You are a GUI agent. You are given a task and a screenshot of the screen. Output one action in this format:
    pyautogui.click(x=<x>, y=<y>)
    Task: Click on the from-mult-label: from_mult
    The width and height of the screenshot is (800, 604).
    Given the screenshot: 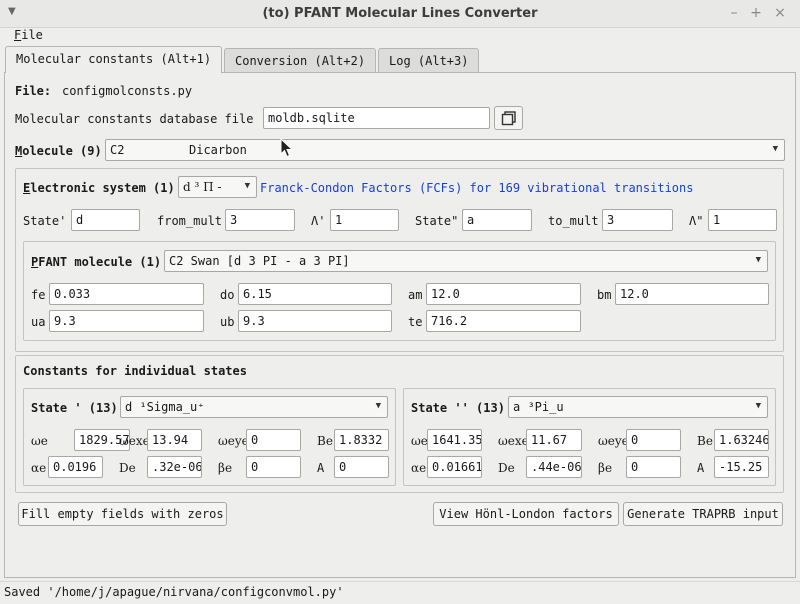 What is the action you would take?
    pyautogui.click(x=190, y=221)
    